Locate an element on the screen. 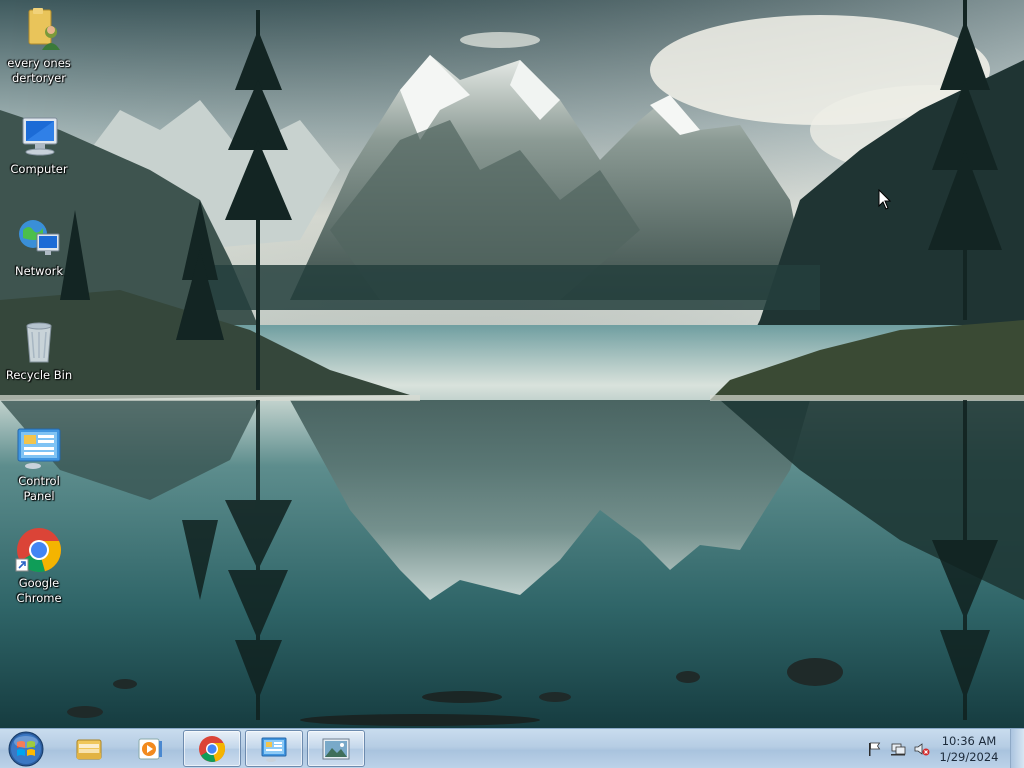 The image size is (1024, 768). taskbar-picture-viewer-button is located at coordinates (336, 748).